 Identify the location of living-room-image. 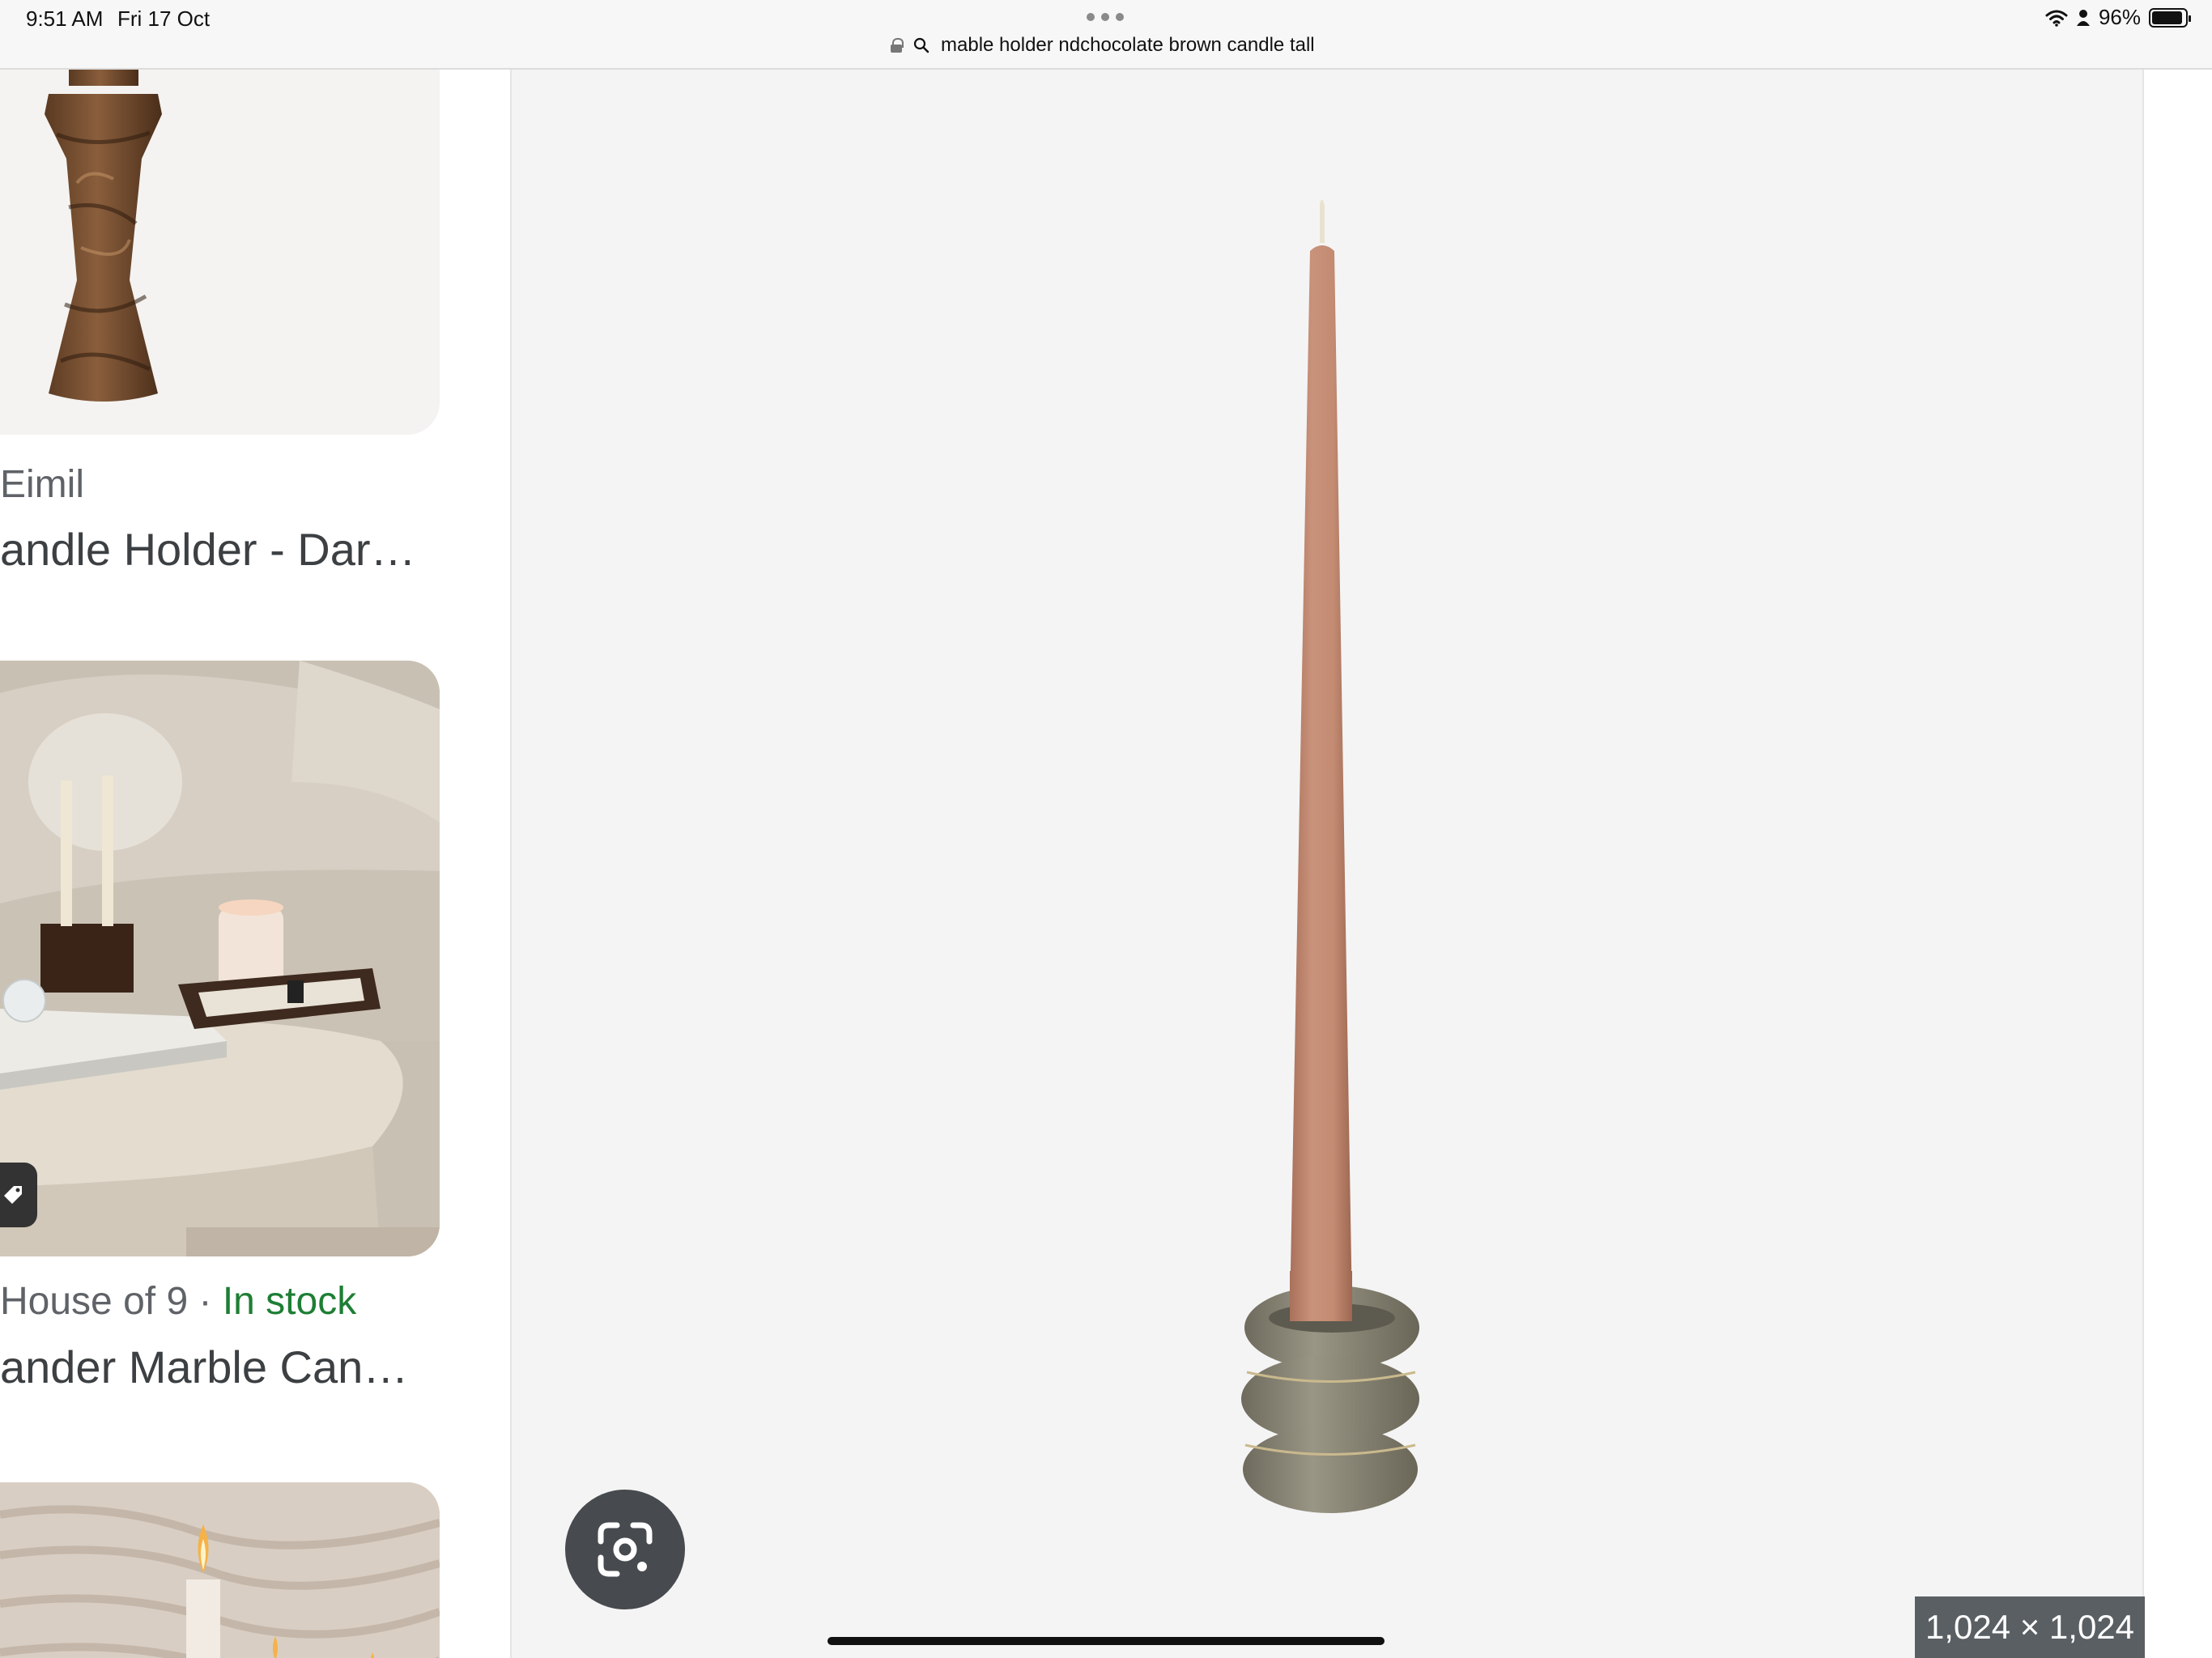
(220, 958).